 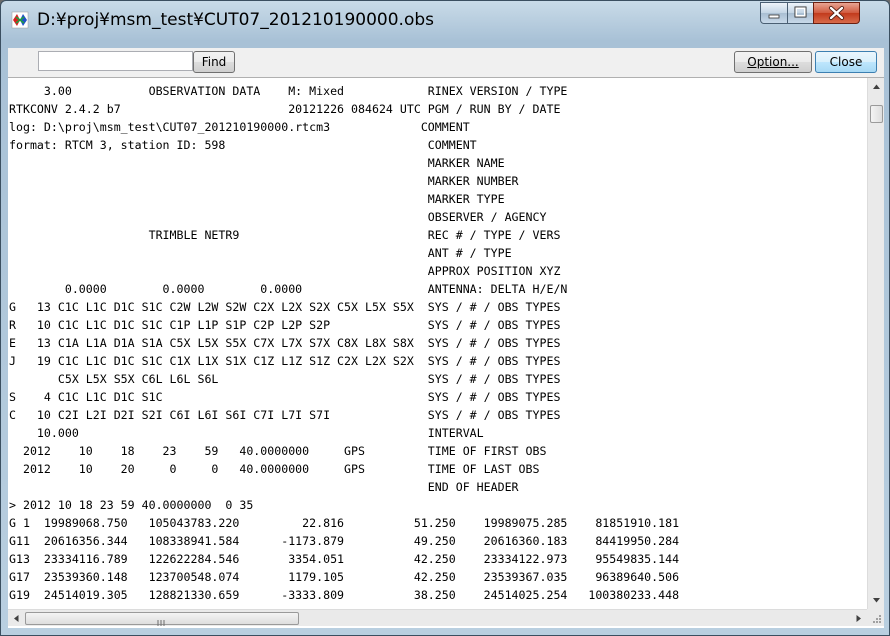 What do you see at coordinates (875, 343) in the screenshot?
I see `vertical-scrollbar` at bounding box center [875, 343].